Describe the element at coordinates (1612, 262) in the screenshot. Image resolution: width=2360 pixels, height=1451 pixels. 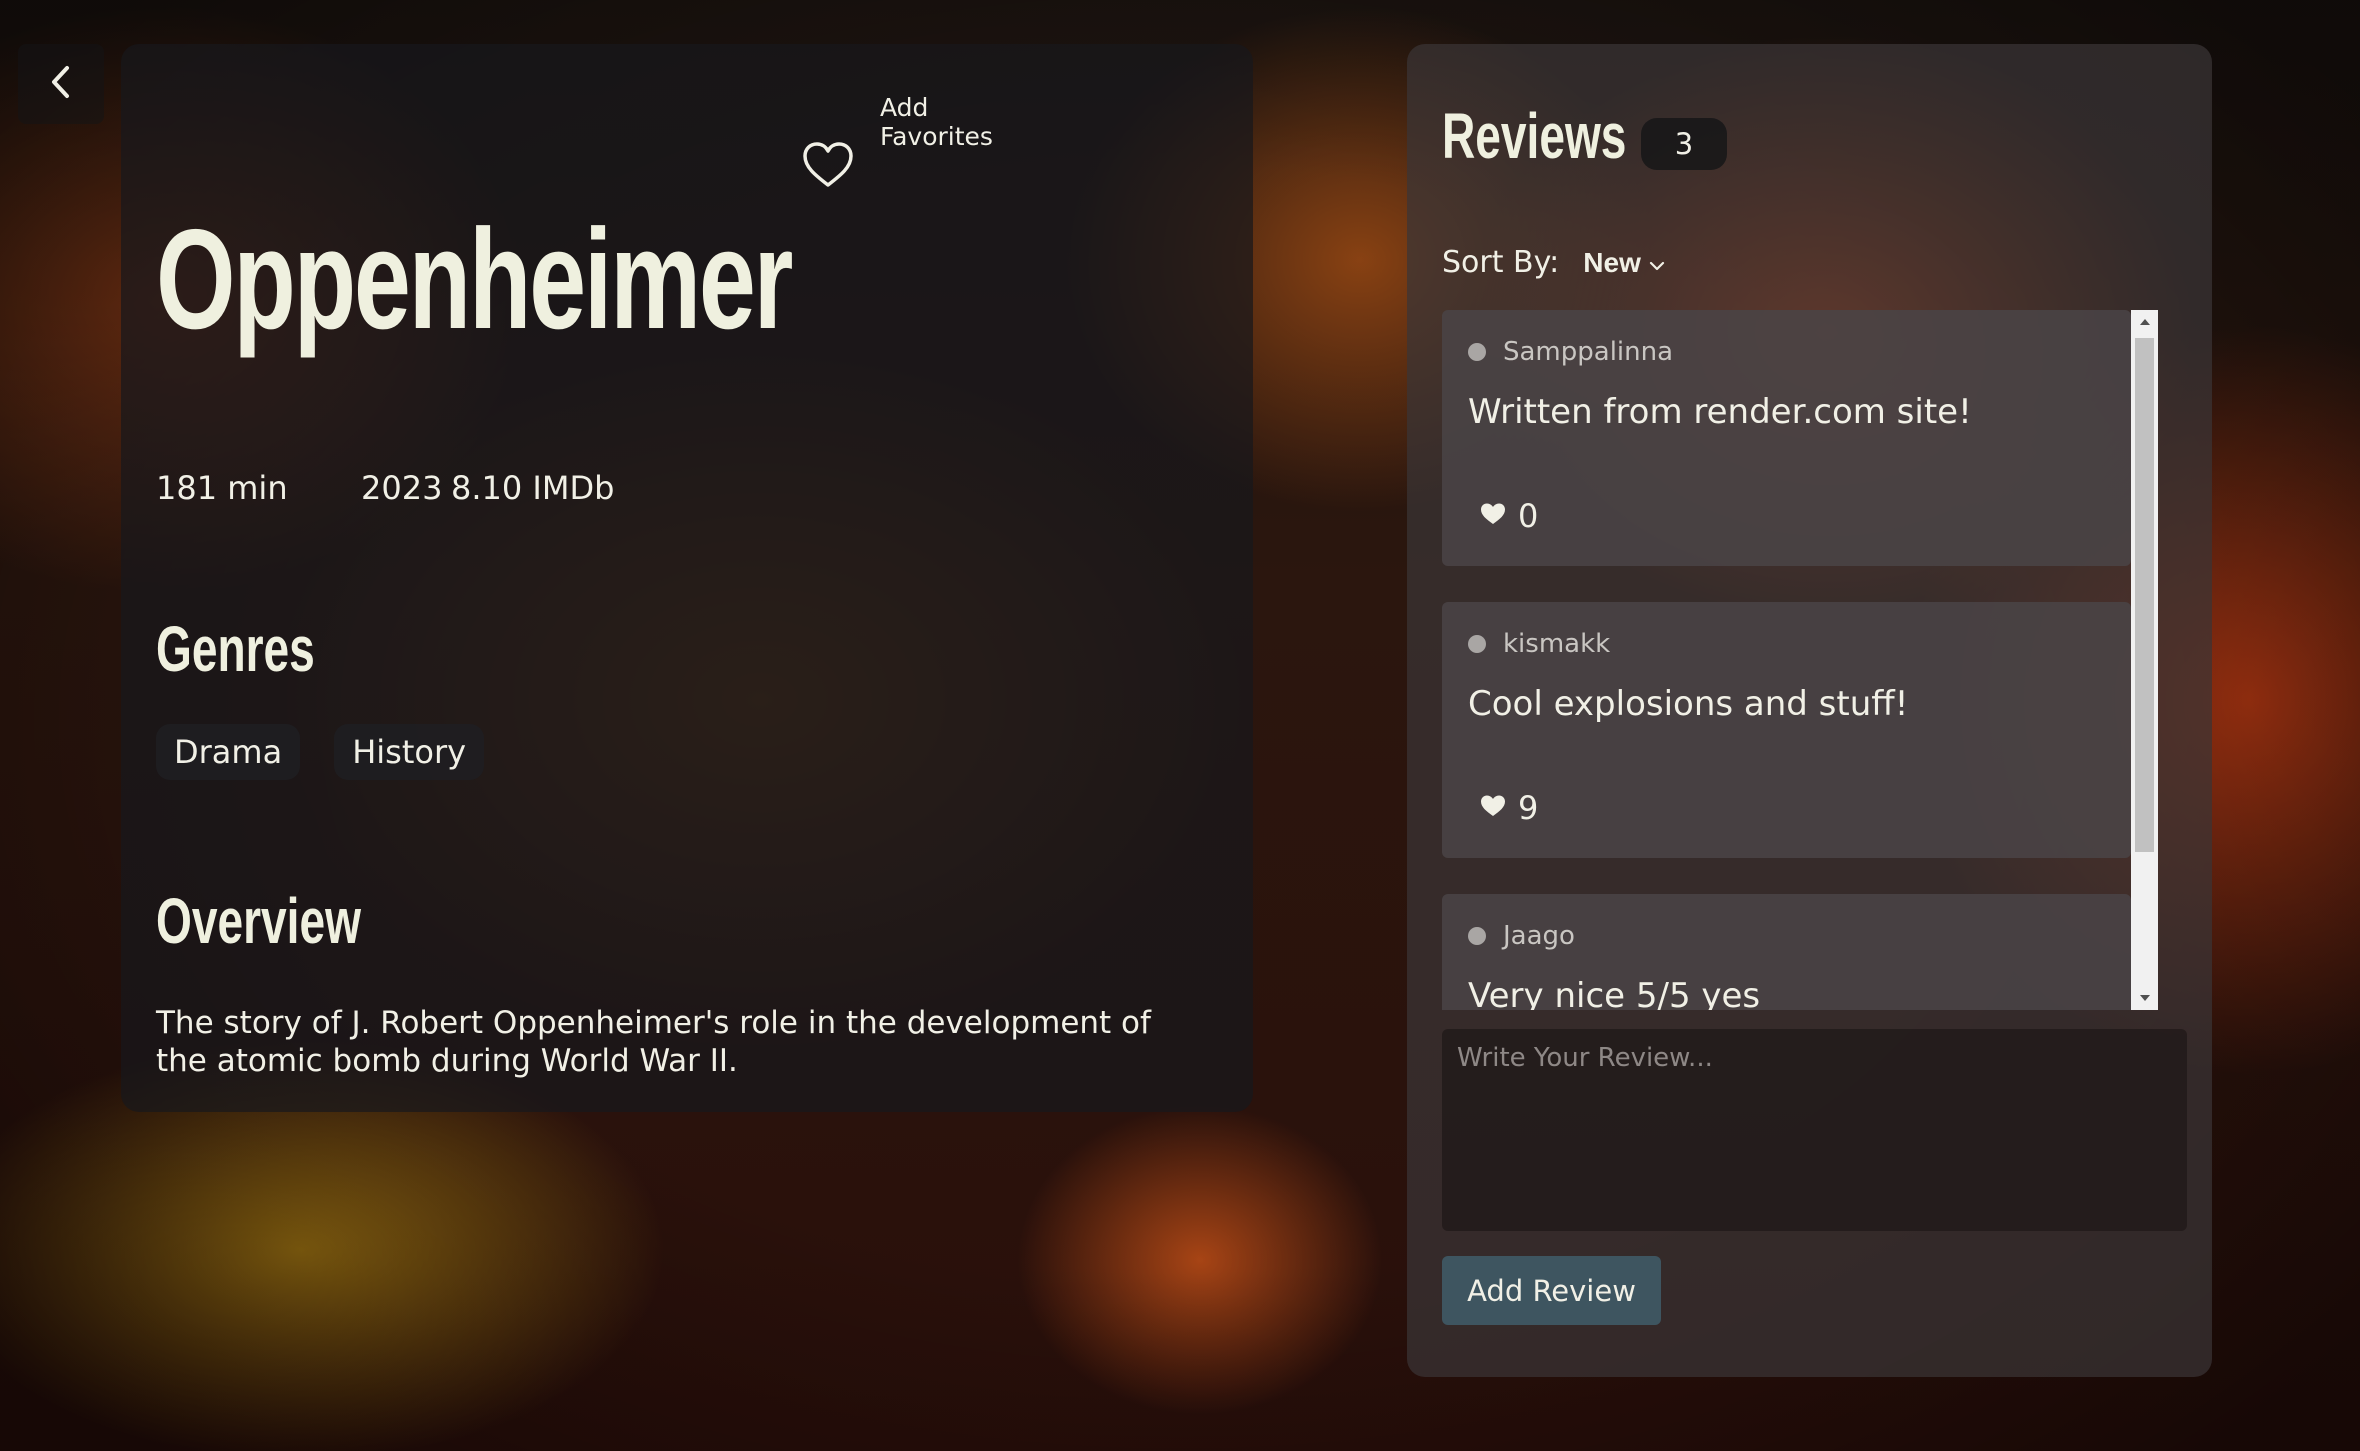
I see `sort-value: New` at that location.